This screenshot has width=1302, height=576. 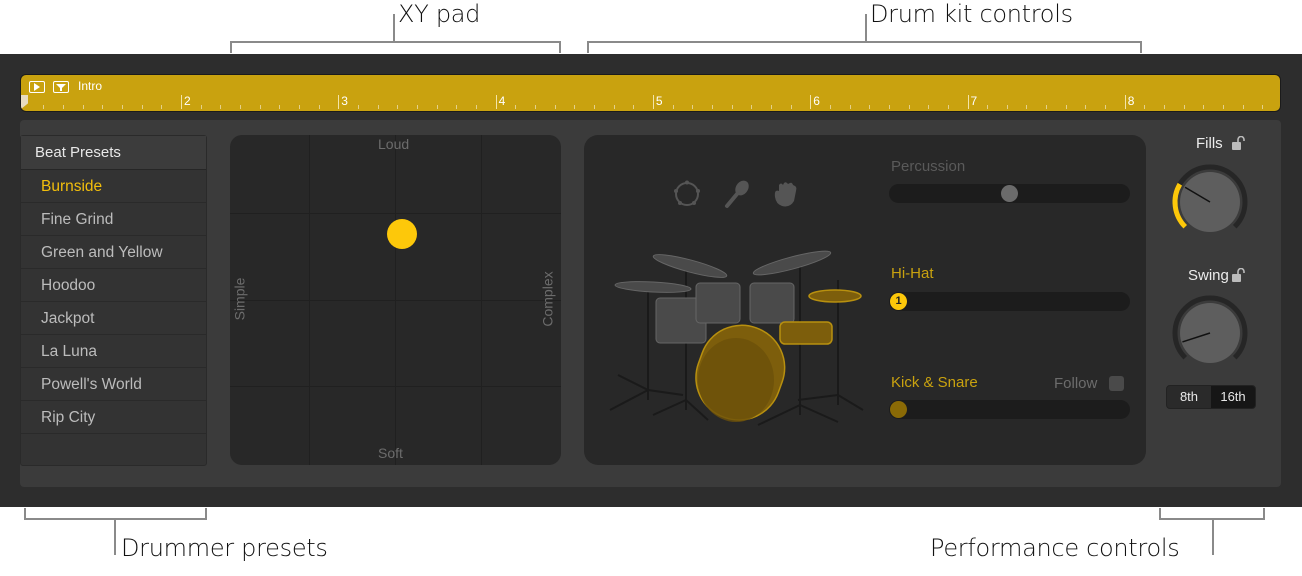 What do you see at coordinates (113, 285) in the screenshot?
I see `preset-item: Hoodoo` at bounding box center [113, 285].